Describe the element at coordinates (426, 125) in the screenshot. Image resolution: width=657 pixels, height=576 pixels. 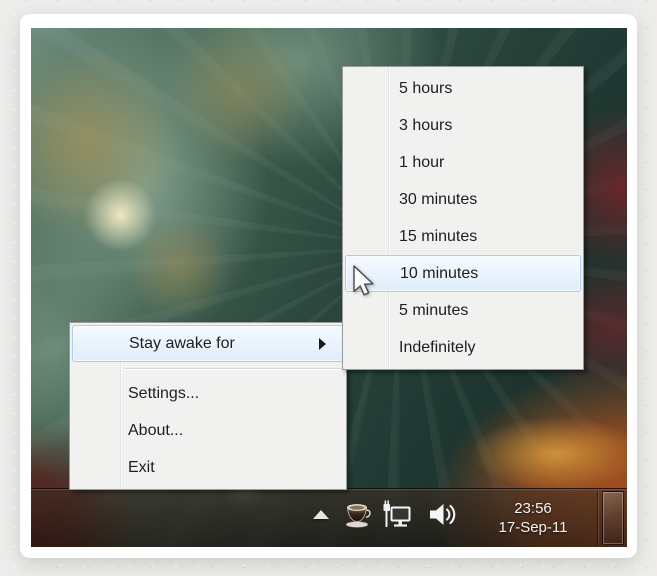
I see `menu-item-label: 3 hours` at that location.